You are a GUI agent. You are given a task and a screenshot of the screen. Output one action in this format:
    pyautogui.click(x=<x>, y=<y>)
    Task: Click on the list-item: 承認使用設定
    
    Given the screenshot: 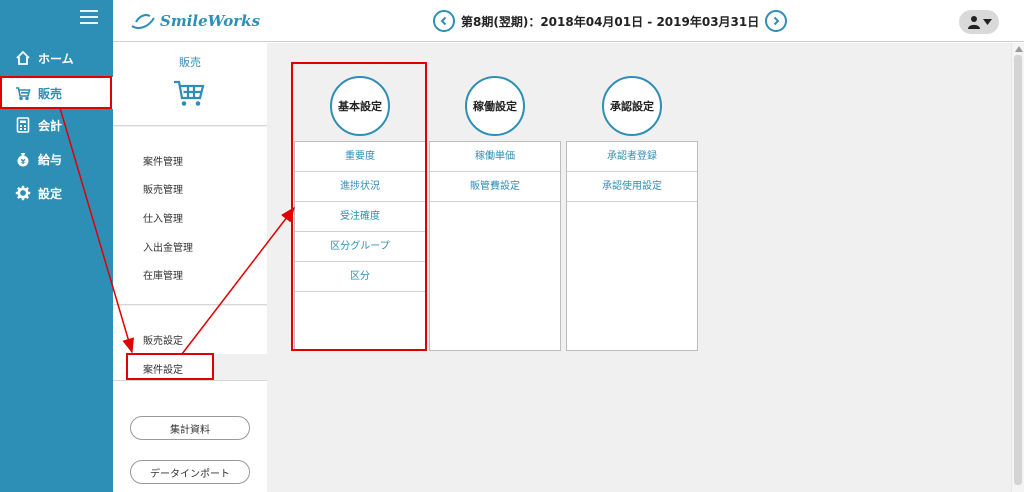 What is the action you would take?
    pyautogui.click(x=632, y=187)
    